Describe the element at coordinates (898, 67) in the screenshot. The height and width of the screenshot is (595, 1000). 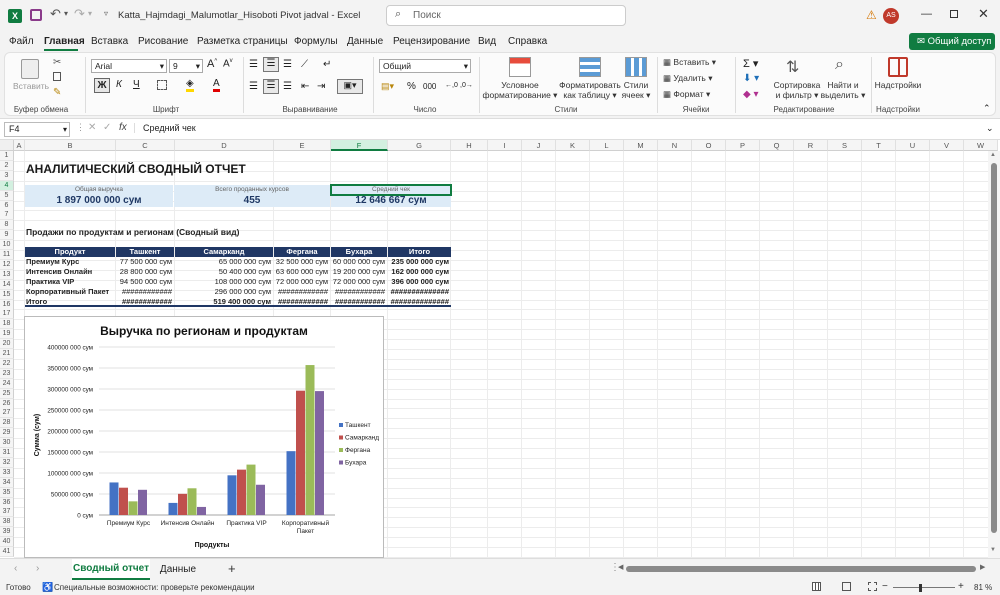
I see `addins-icon` at that location.